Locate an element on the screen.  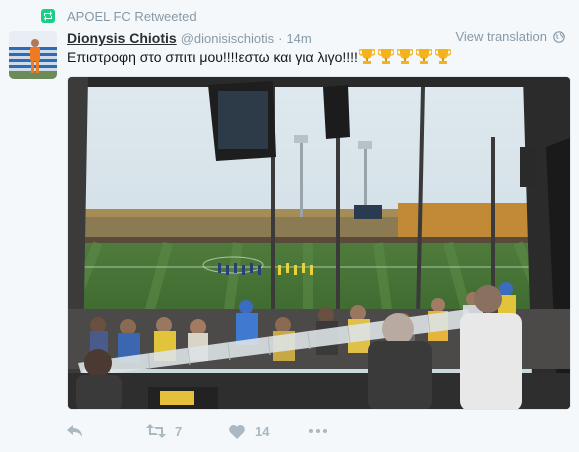
trophy-emoji-group is located at coordinates (406, 56).